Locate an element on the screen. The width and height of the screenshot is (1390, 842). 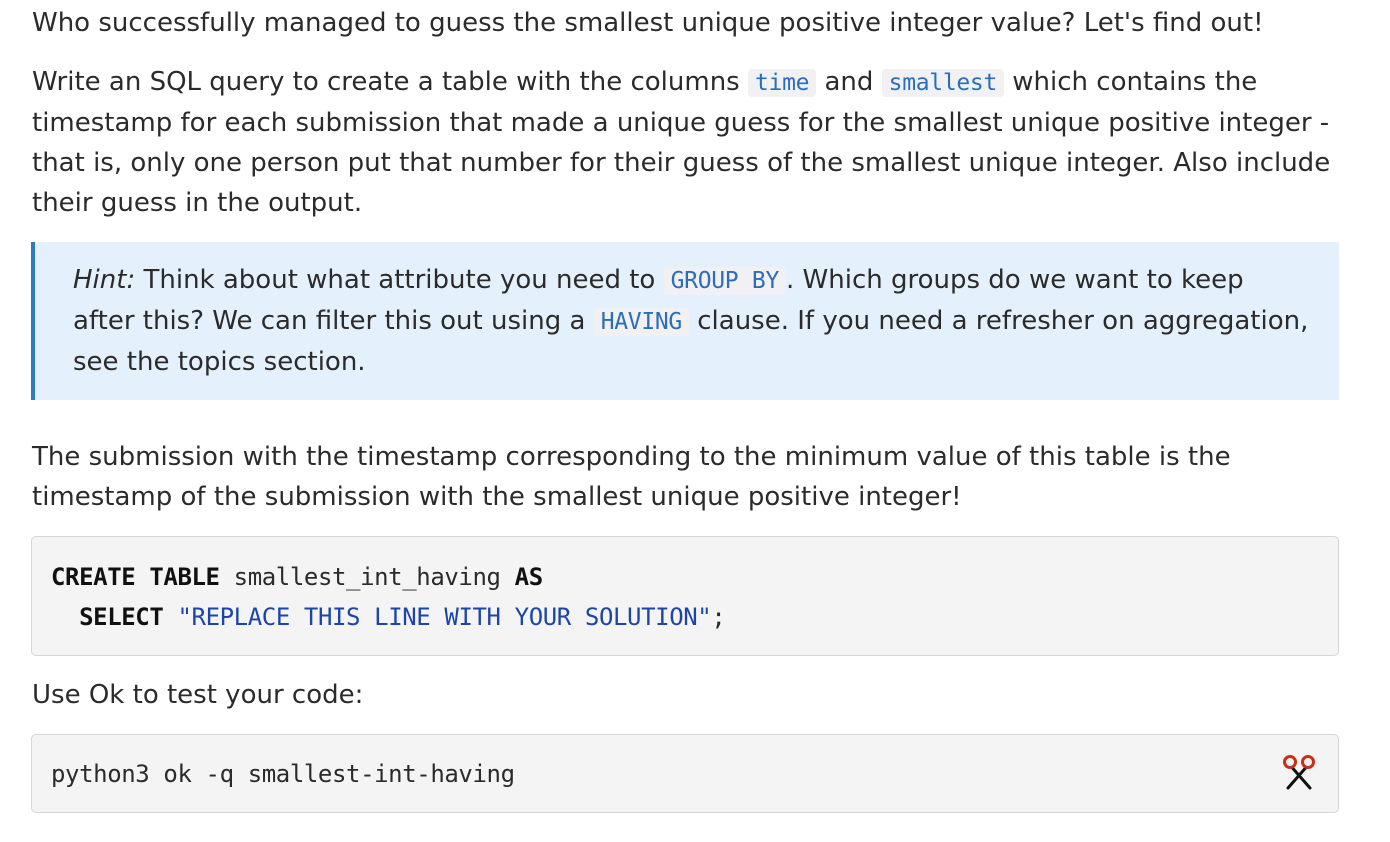
scissors-icon is located at coordinates (1299, 773).